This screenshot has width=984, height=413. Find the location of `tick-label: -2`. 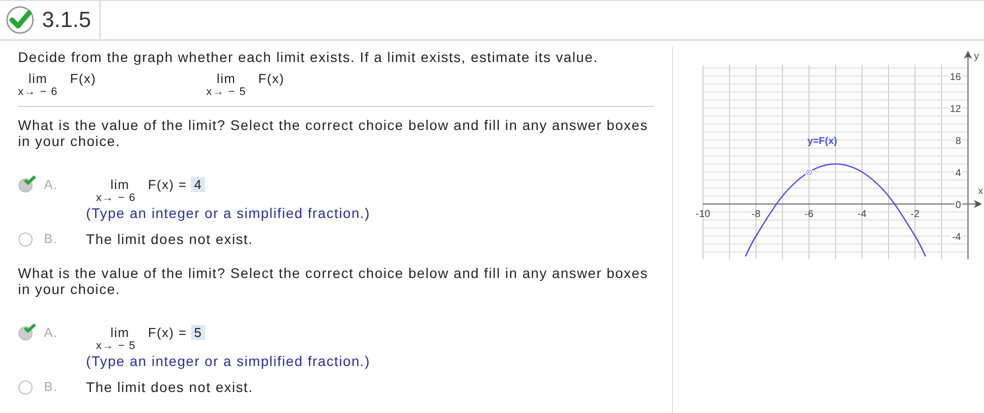

tick-label: -2 is located at coordinates (915, 214).